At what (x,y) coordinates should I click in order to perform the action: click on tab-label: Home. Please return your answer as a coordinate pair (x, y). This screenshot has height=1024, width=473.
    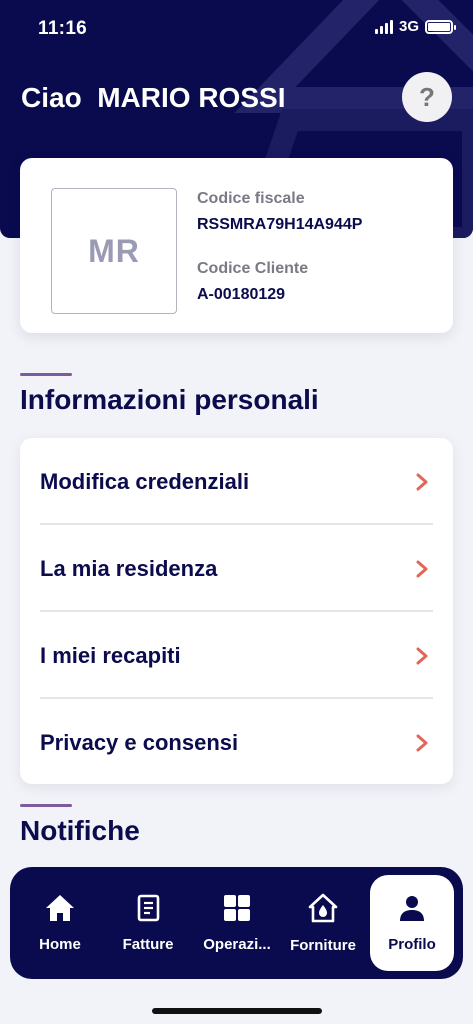
    Looking at the image, I should click on (60, 944).